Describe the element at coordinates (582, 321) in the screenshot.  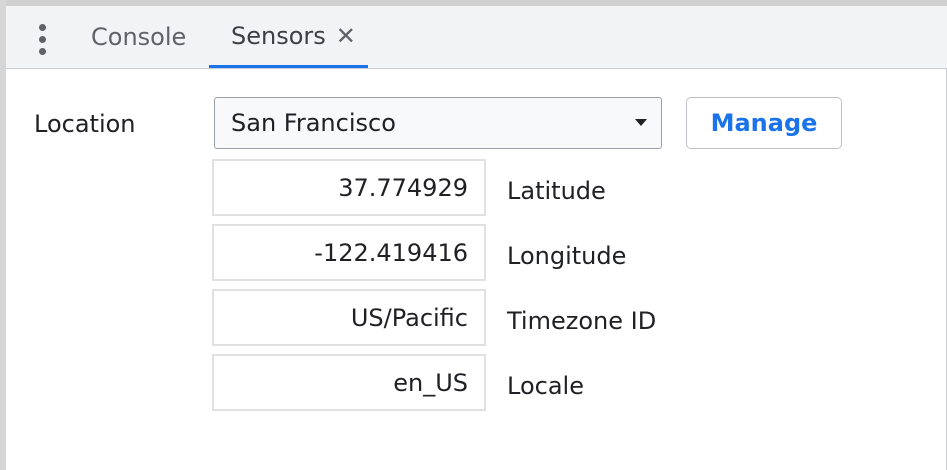
I see `timezone-id-label: Timezone ID` at that location.